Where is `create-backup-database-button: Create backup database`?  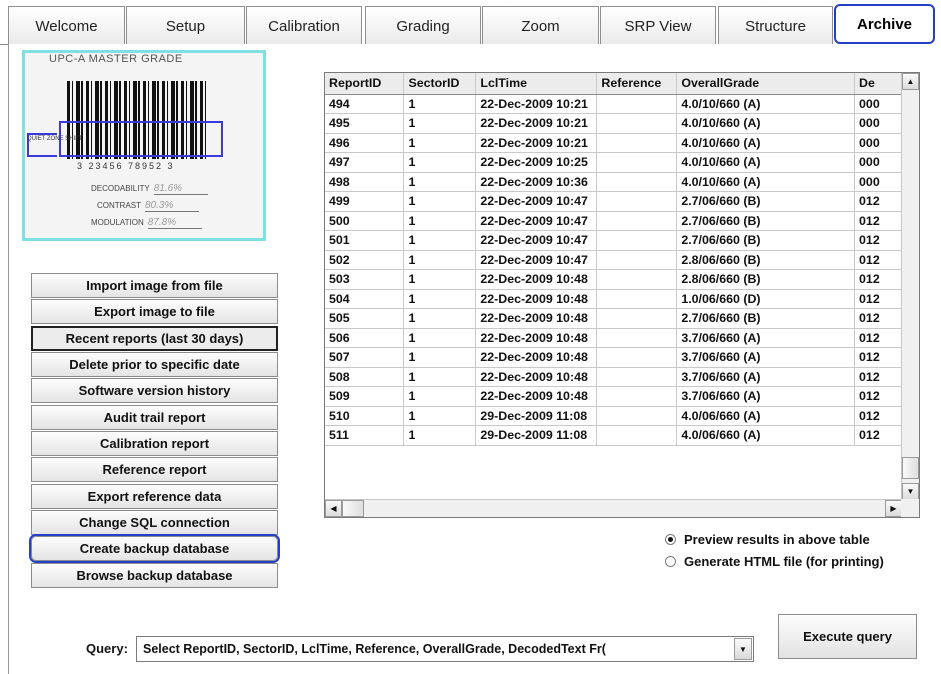
create-backup-database-button: Create backup database is located at coordinates (154, 549).